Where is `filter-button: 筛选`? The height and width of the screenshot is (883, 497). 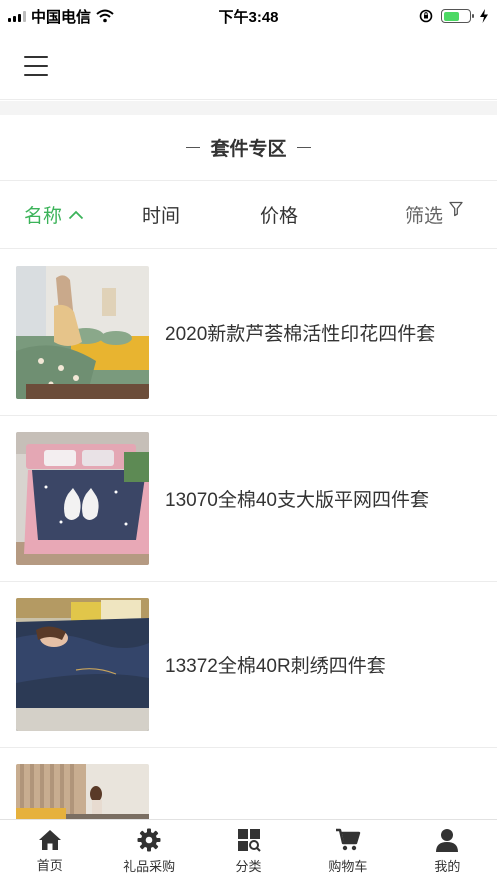
filter-button: 筛选 is located at coordinates (434, 214).